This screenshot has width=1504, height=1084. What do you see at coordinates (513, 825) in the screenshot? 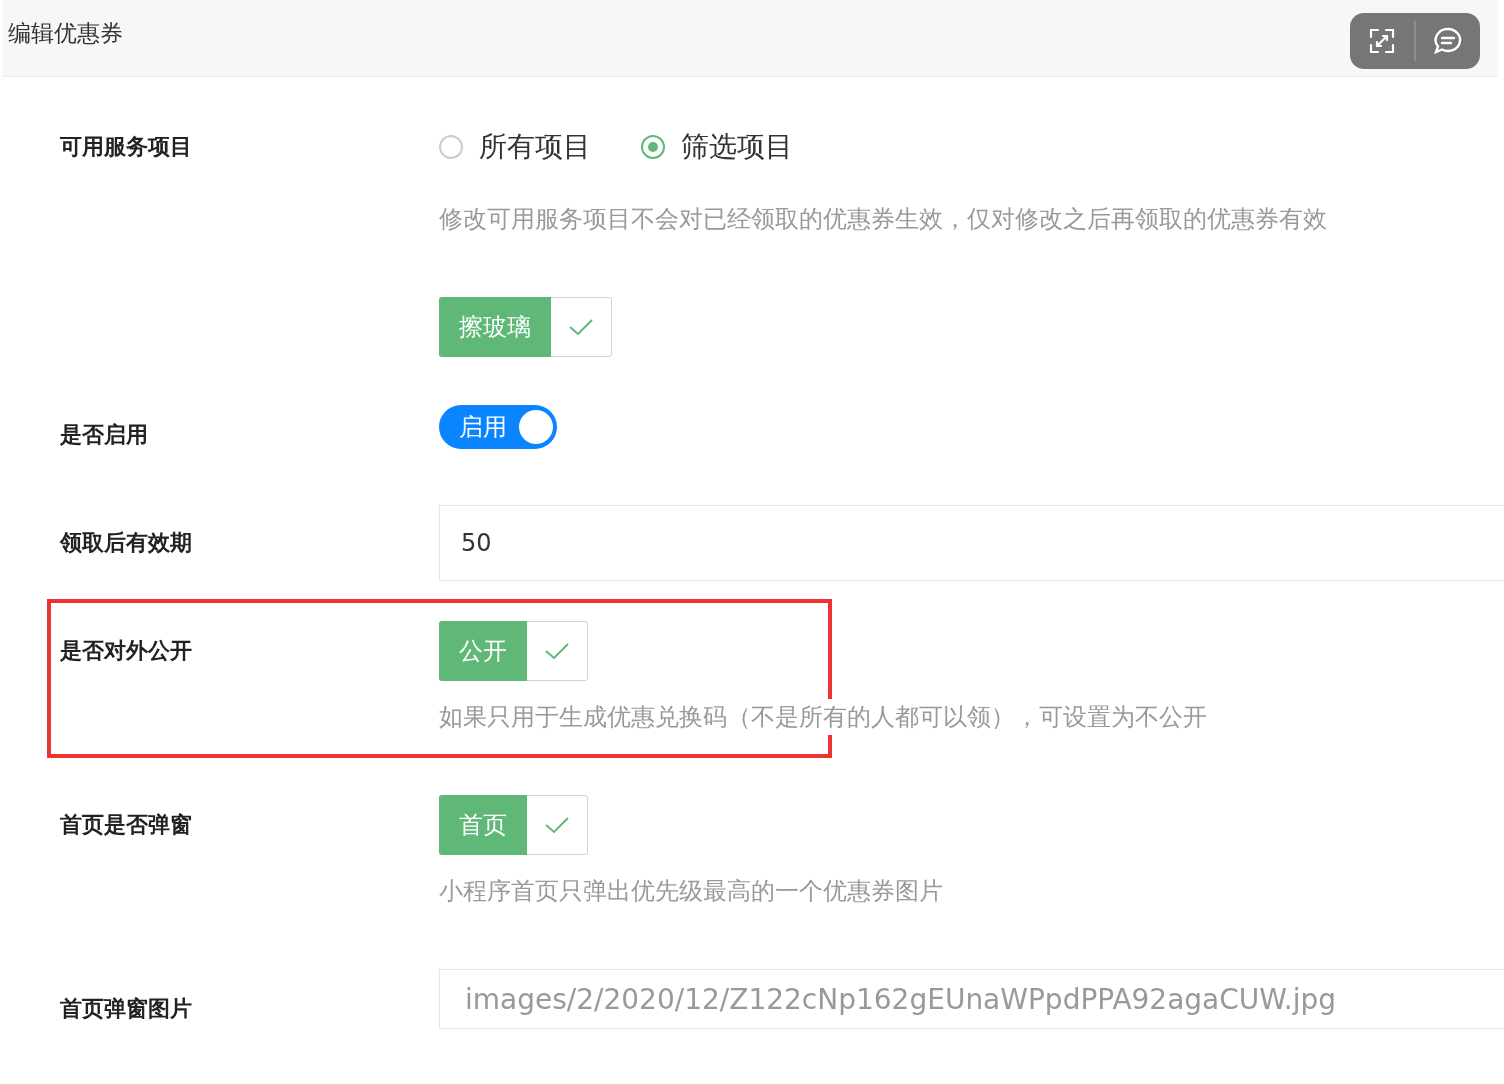
I see `checkbox-tag: 首页` at bounding box center [513, 825].